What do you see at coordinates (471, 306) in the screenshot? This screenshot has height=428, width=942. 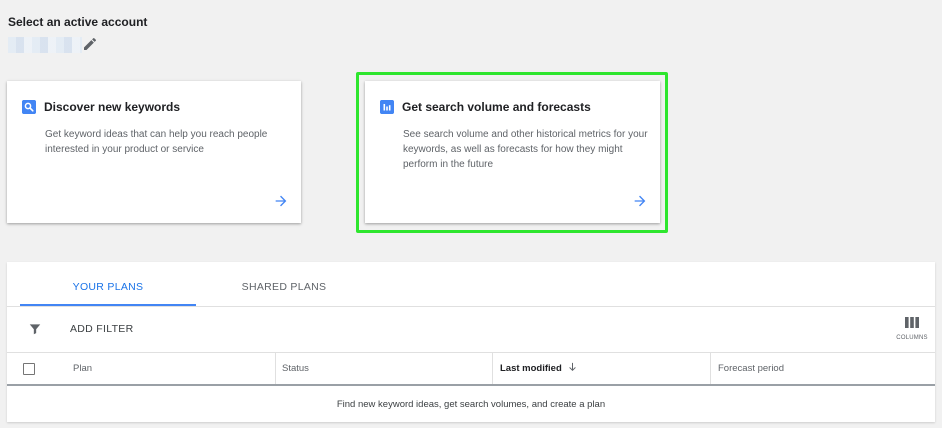 I see `tabs-divider` at bounding box center [471, 306].